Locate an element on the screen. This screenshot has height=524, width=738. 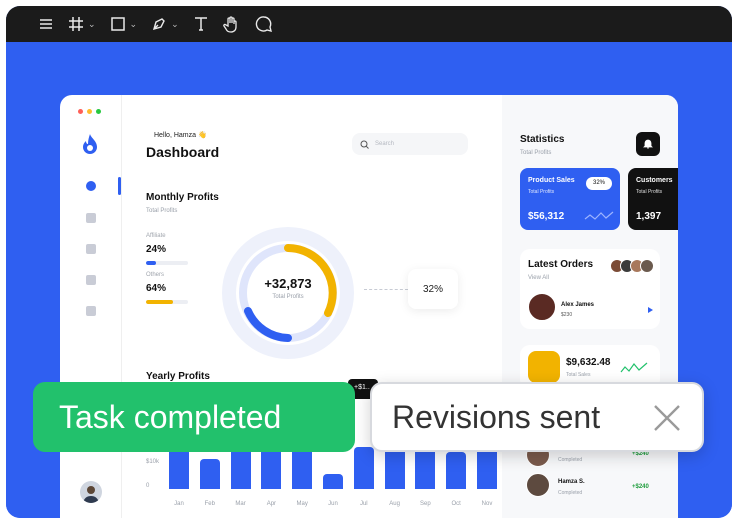
connector-line is located at coordinates (386, 289).